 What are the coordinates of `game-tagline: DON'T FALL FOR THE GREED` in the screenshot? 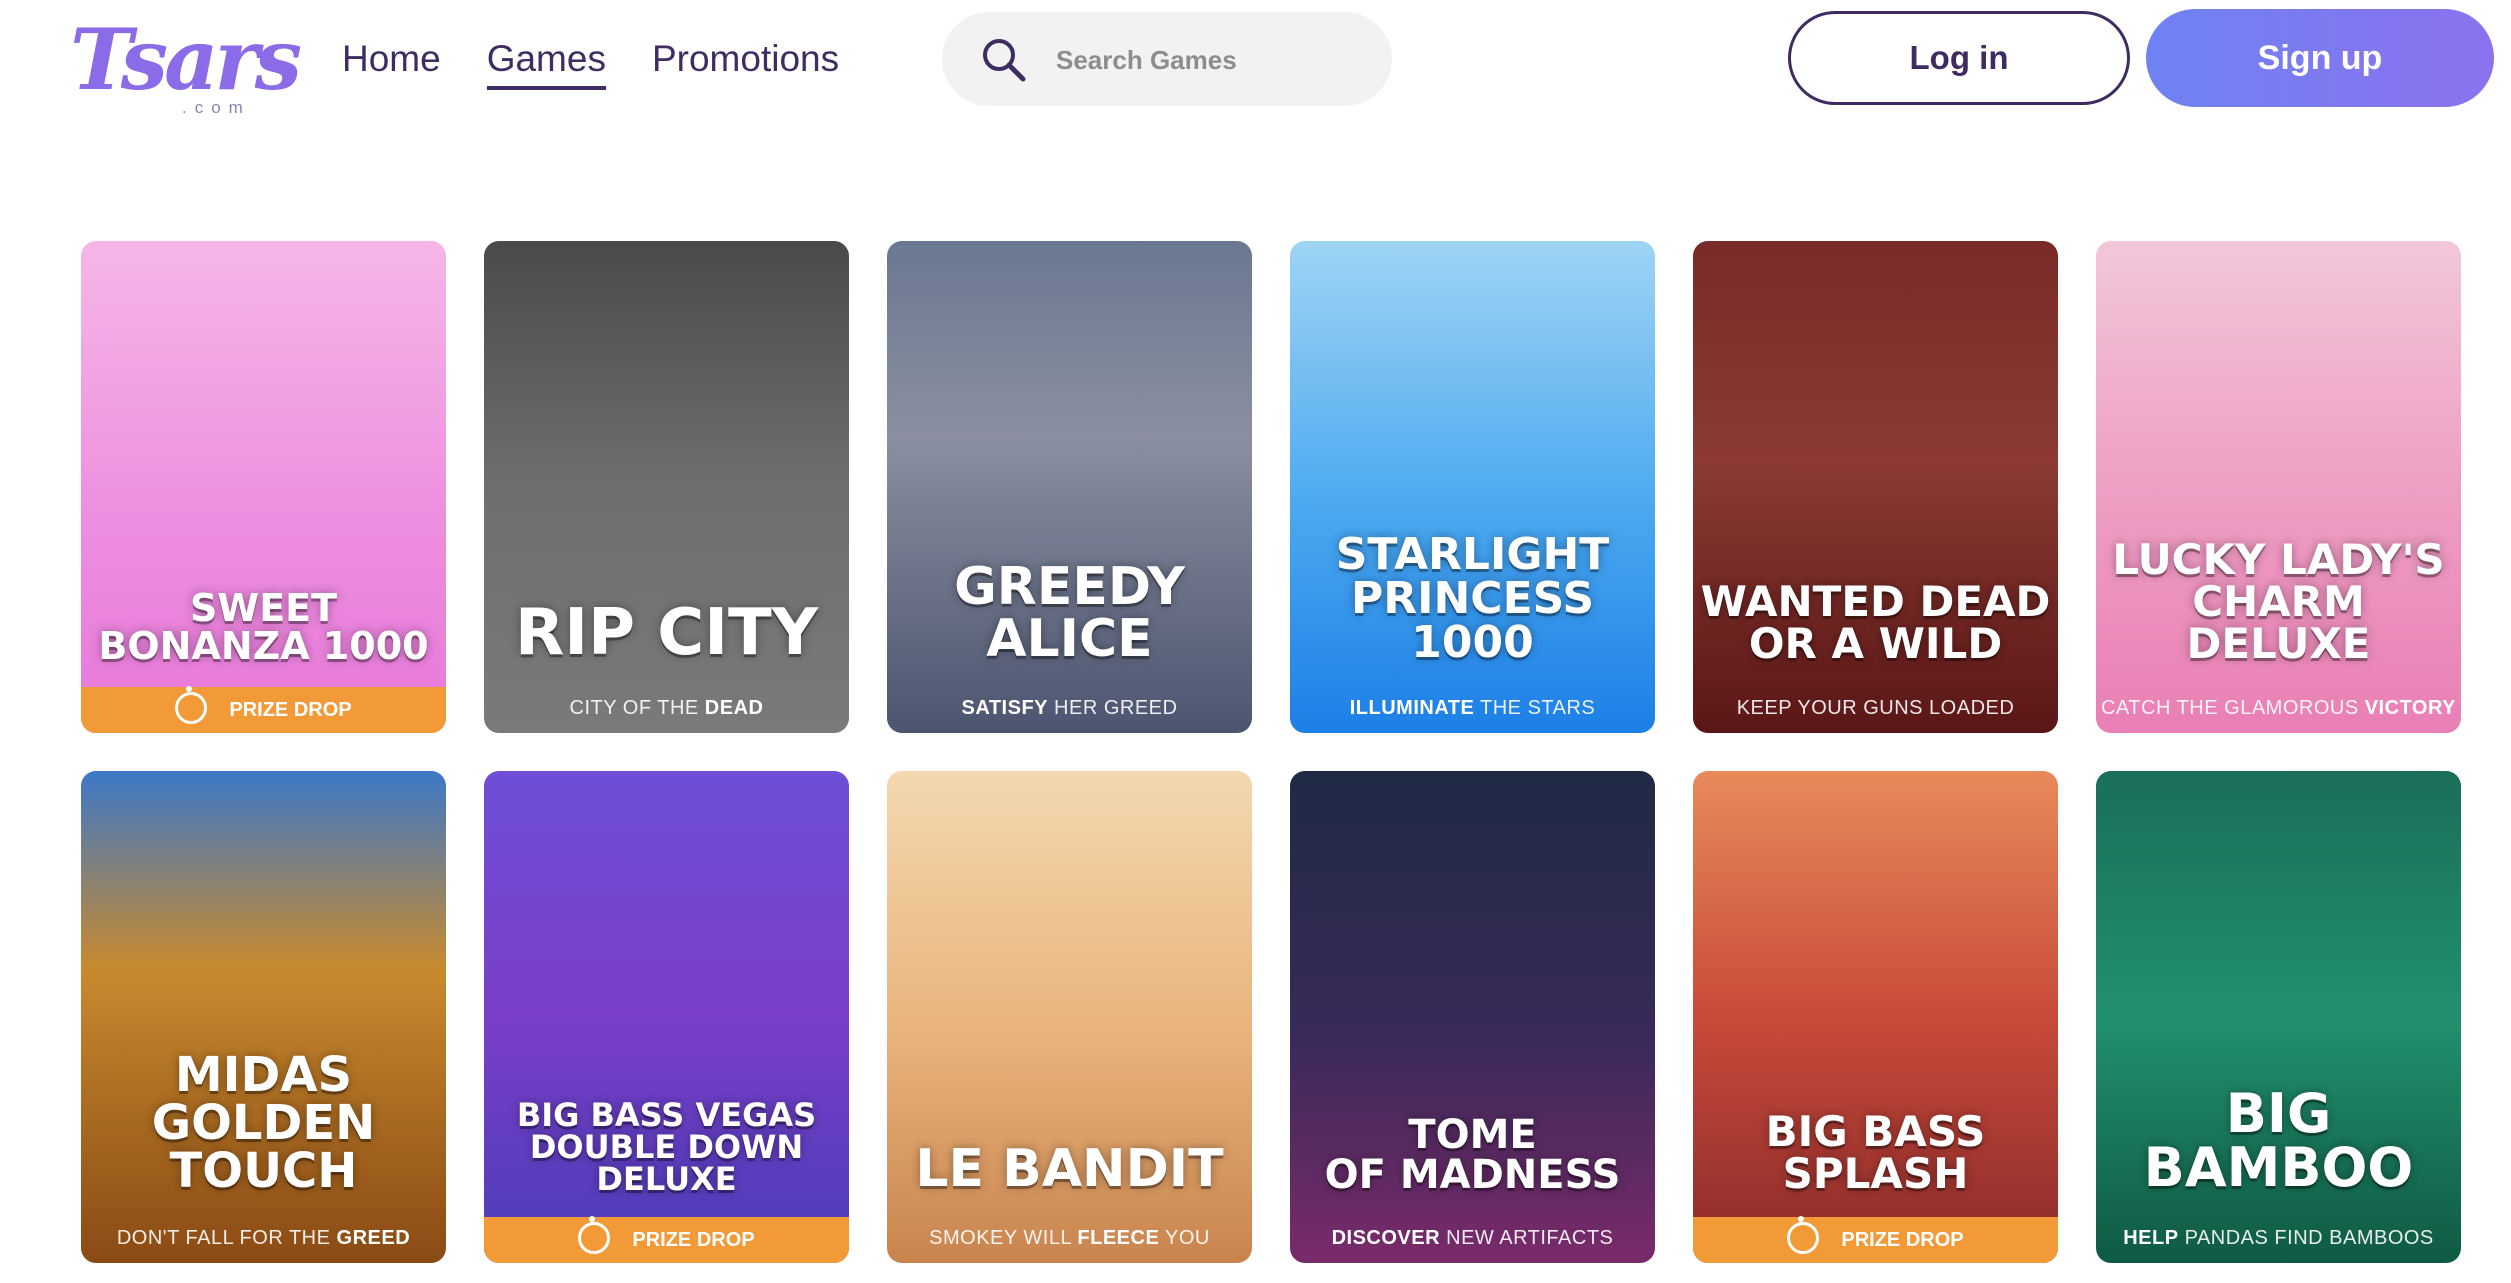 It's located at (263, 1238).